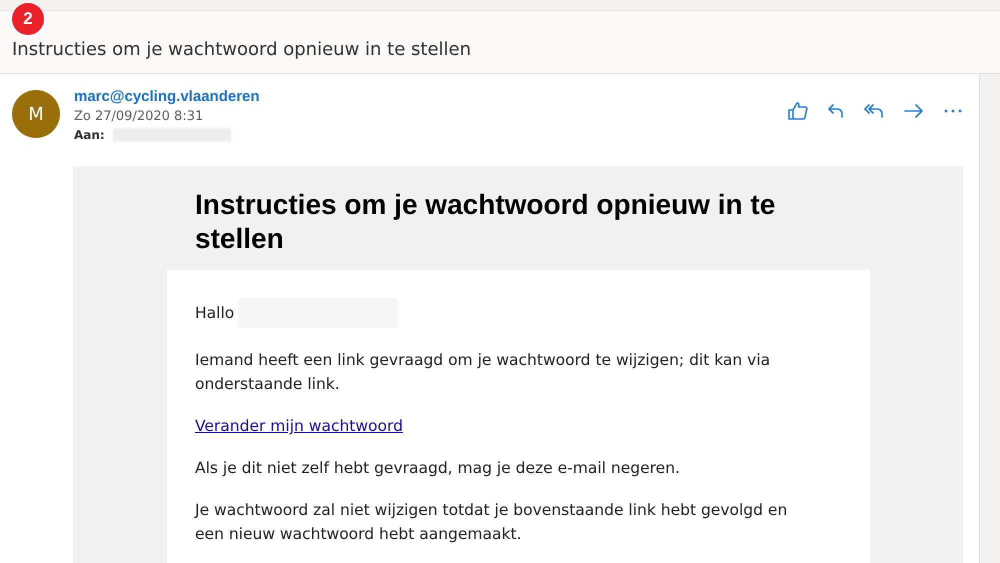 This screenshot has height=563, width=1000. Describe the element at coordinates (485, 222) in the screenshot. I see `email-heading: Instructies om je wachtwoord opnieuw in te stellen` at that location.